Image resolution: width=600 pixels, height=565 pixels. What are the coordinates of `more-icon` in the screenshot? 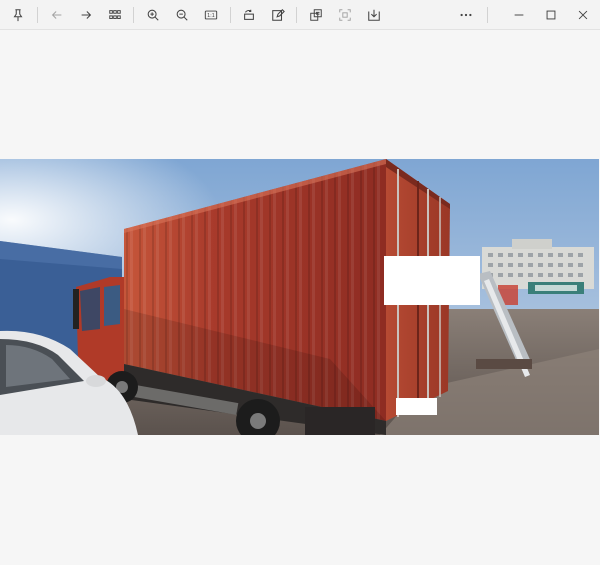 It's located at (466, 15).